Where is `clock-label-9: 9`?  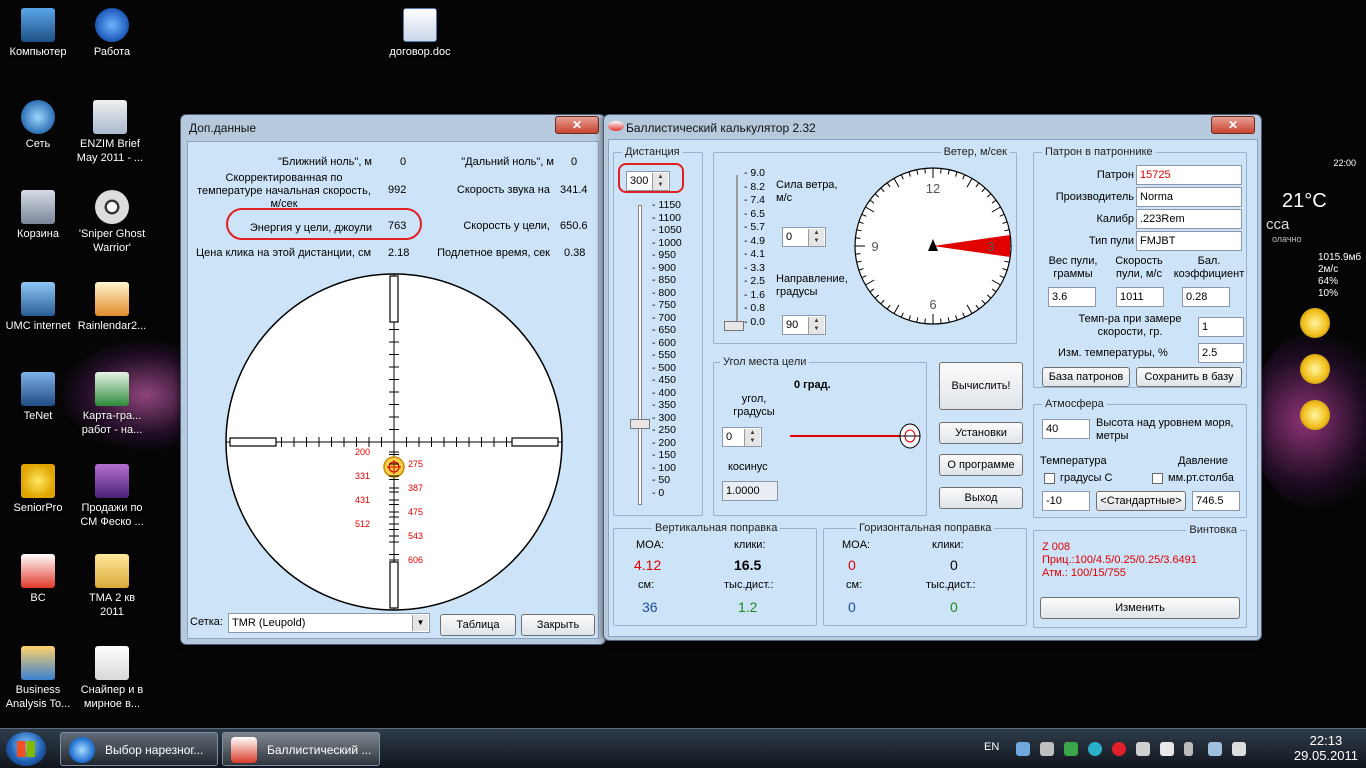
clock-label-9: 9 is located at coordinates (874, 246).